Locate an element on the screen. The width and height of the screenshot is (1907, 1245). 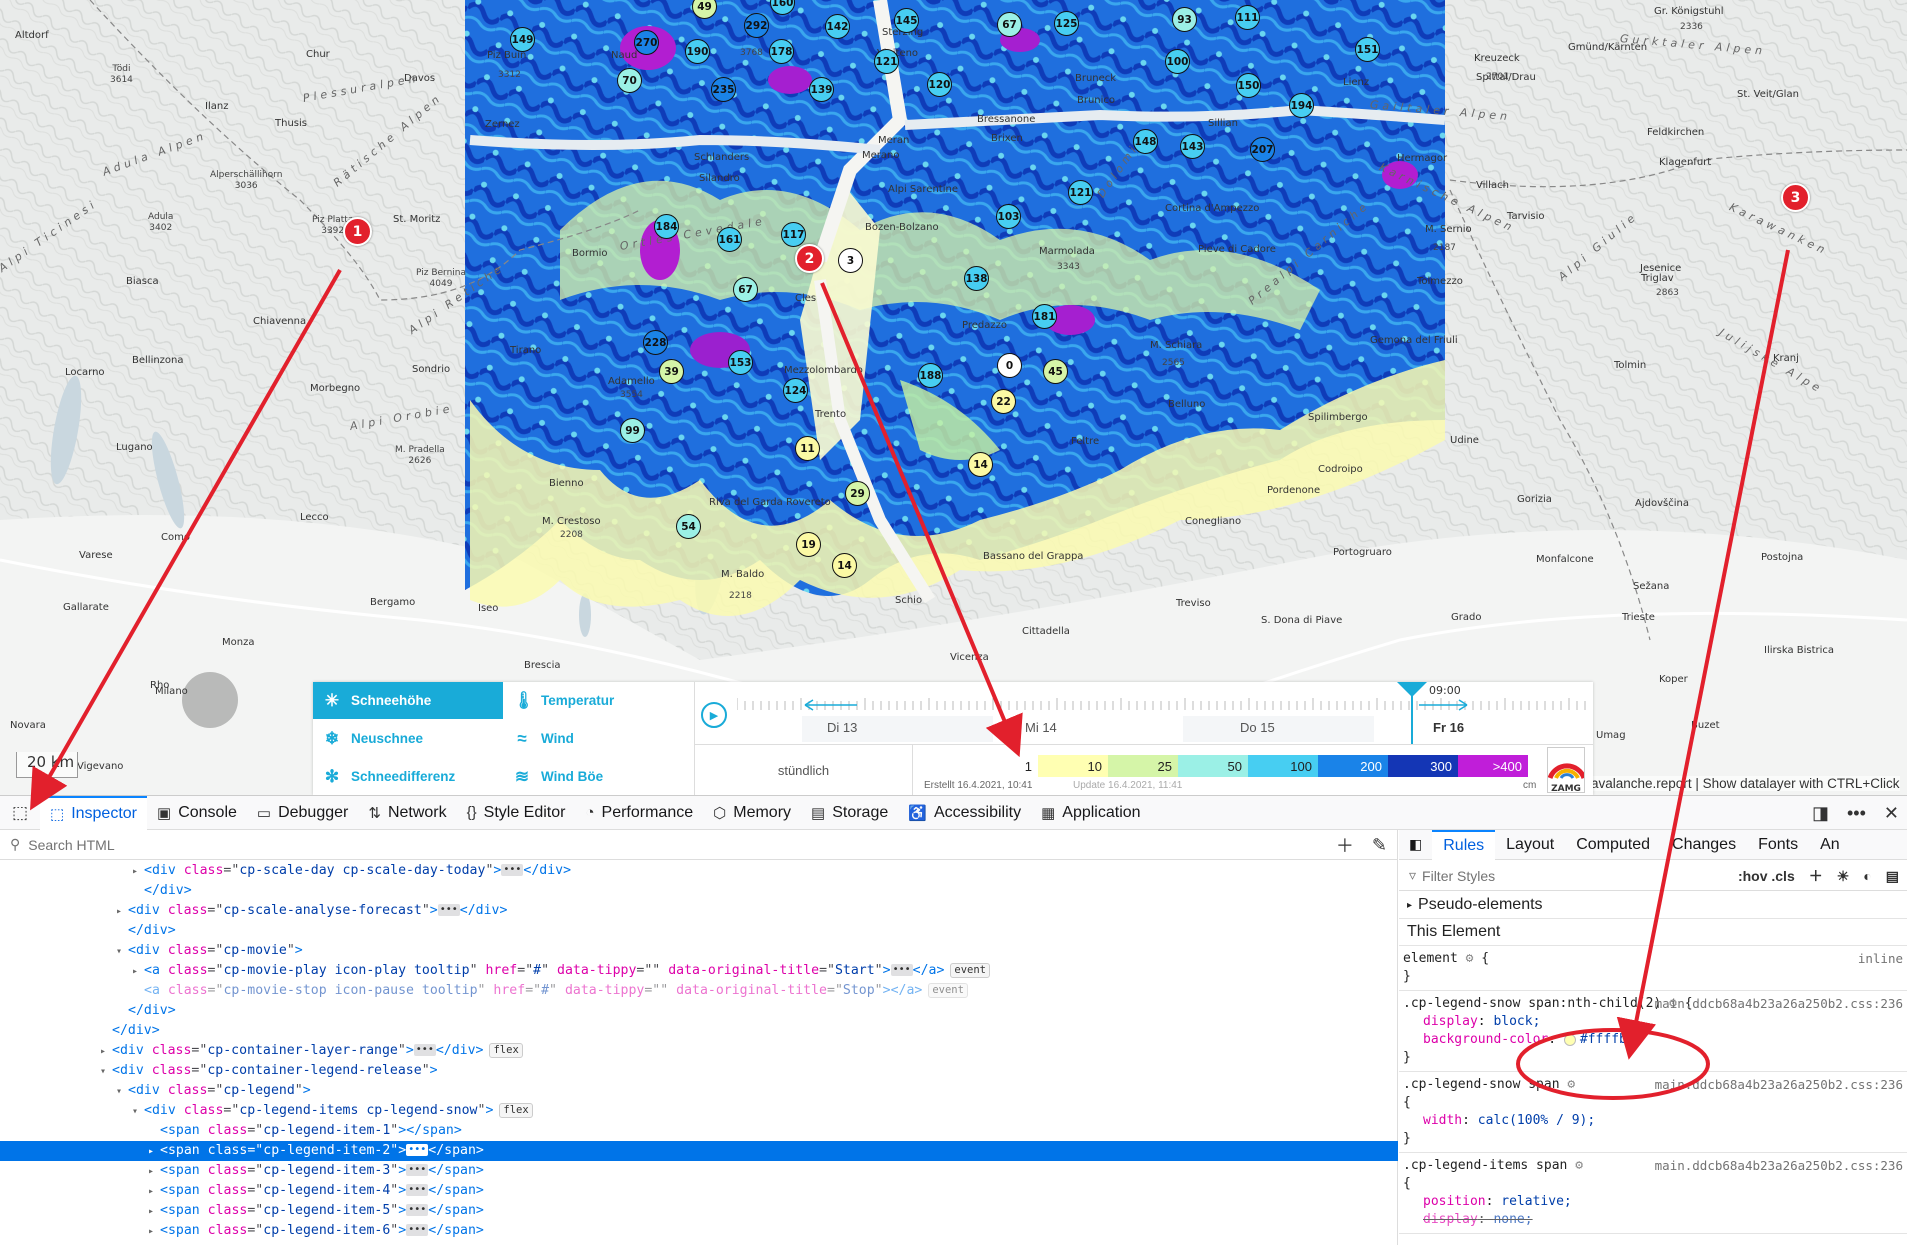
snow-station-marker: 149 is located at coordinates (522, 39).